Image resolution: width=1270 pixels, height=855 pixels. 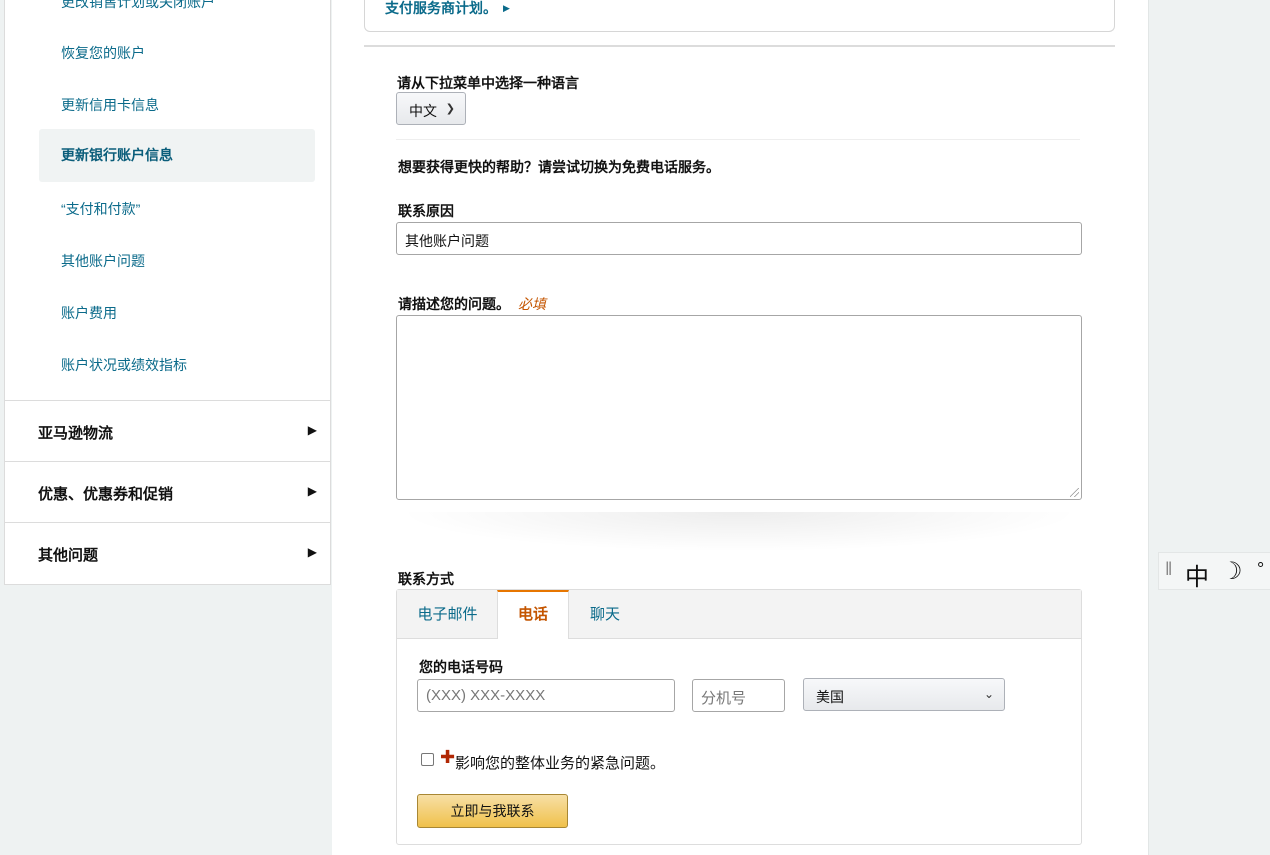 I want to click on extension-placeholder: 分机号, so click(x=724, y=698).